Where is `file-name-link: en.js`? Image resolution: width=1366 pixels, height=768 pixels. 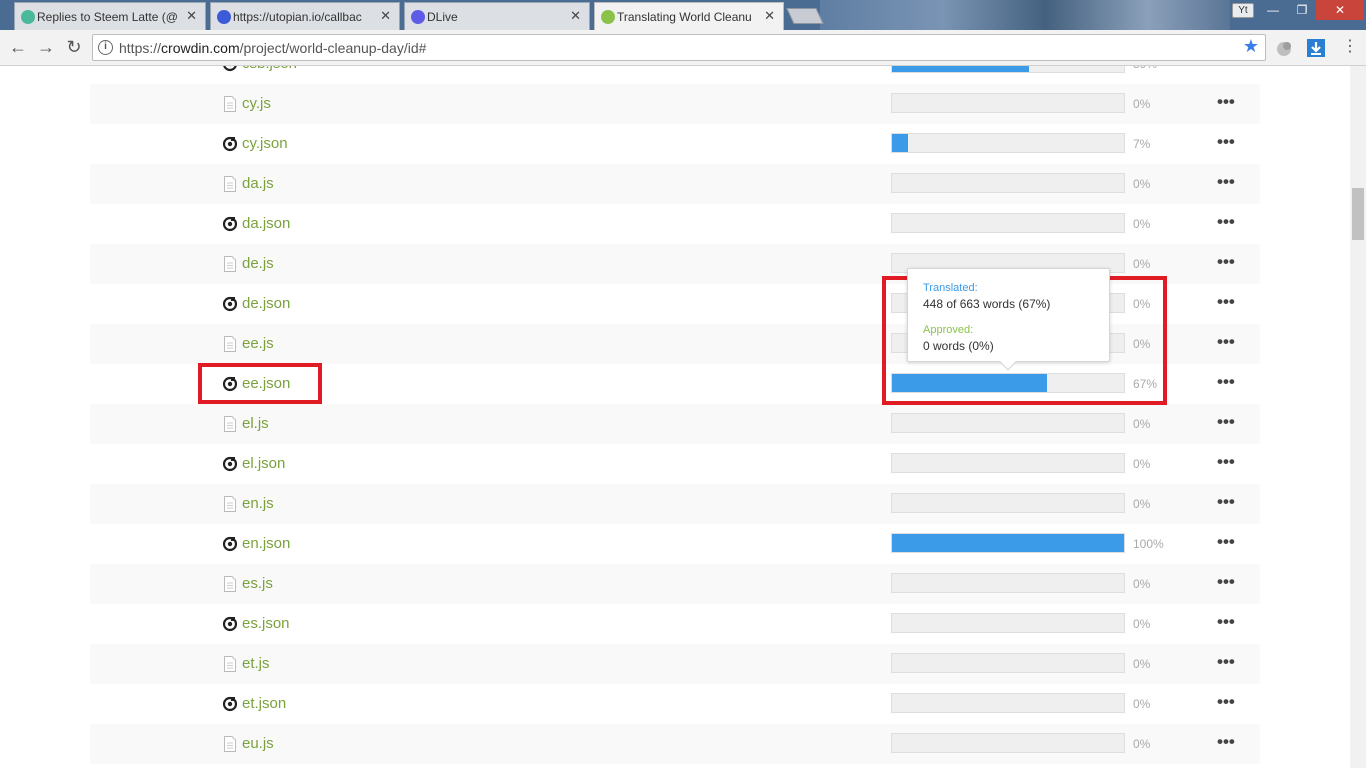 file-name-link: en.js is located at coordinates (258, 503).